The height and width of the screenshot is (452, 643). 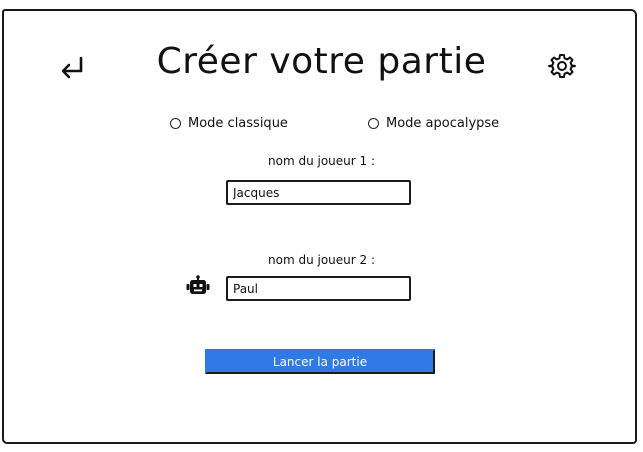 What do you see at coordinates (320, 361) in the screenshot?
I see `start-game-button: Lancer la partie` at bounding box center [320, 361].